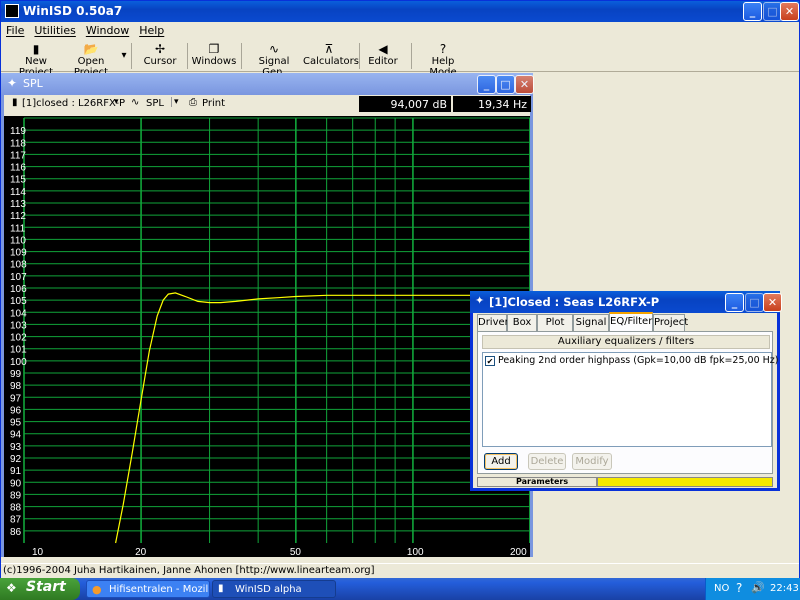  What do you see at coordinates (16, 520) in the screenshot?
I see `y-tick-label: 87` at bounding box center [16, 520].